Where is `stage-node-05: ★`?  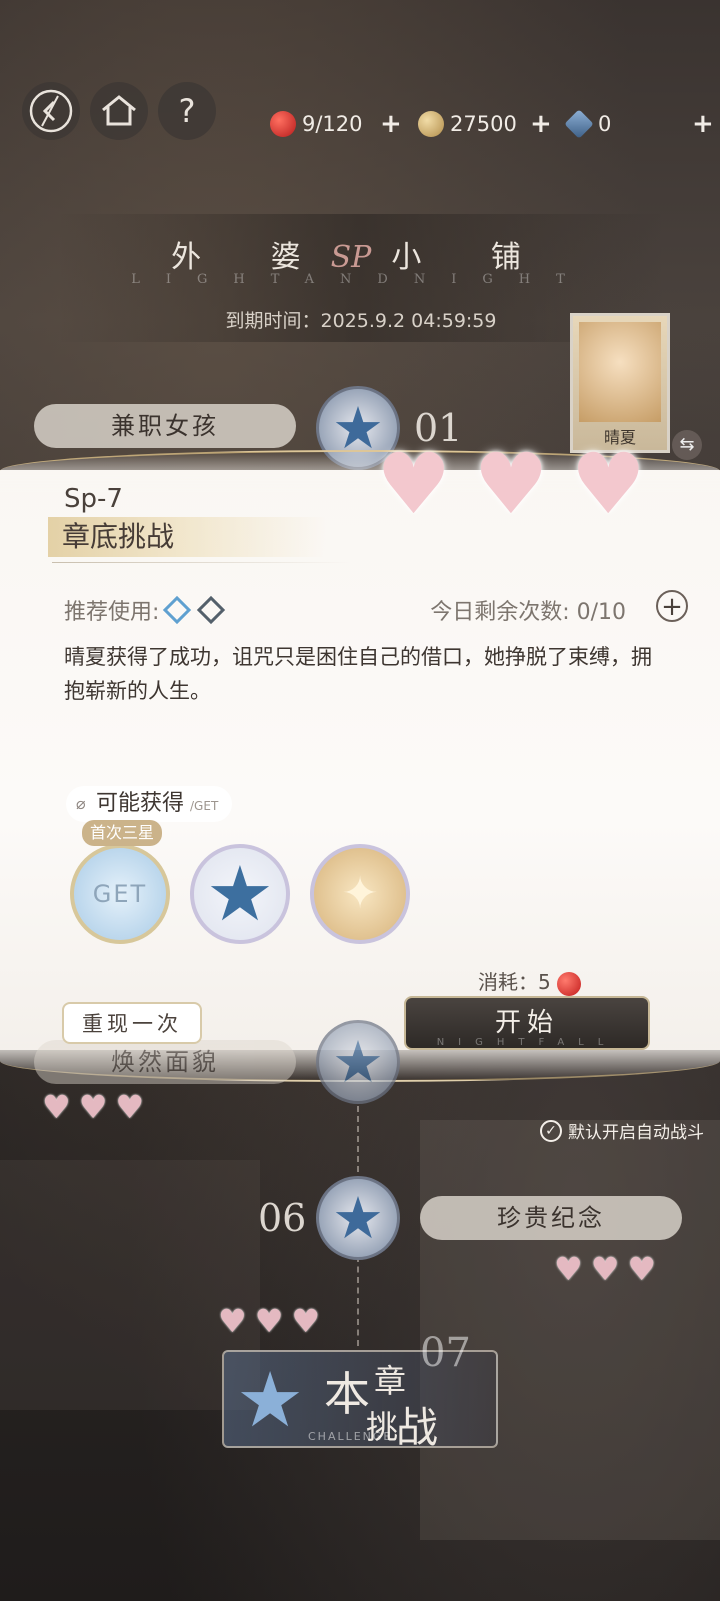
stage-node-05: ★ is located at coordinates (358, 1062).